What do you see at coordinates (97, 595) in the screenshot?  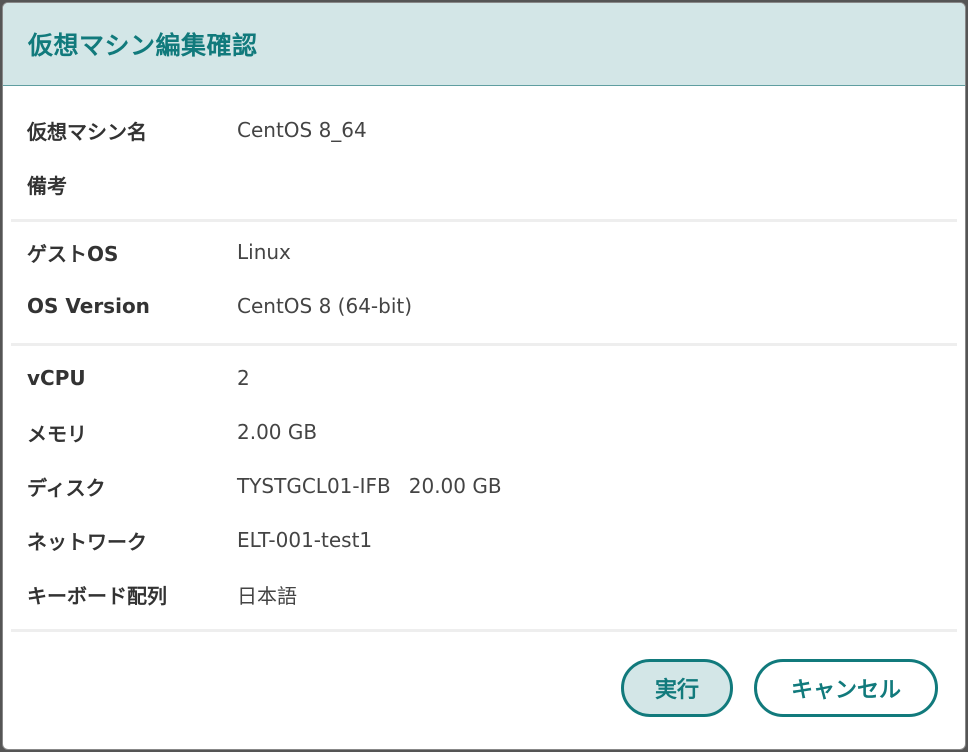 I see `keyboard-layout-label: キーボード配列` at bounding box center [97, 595].